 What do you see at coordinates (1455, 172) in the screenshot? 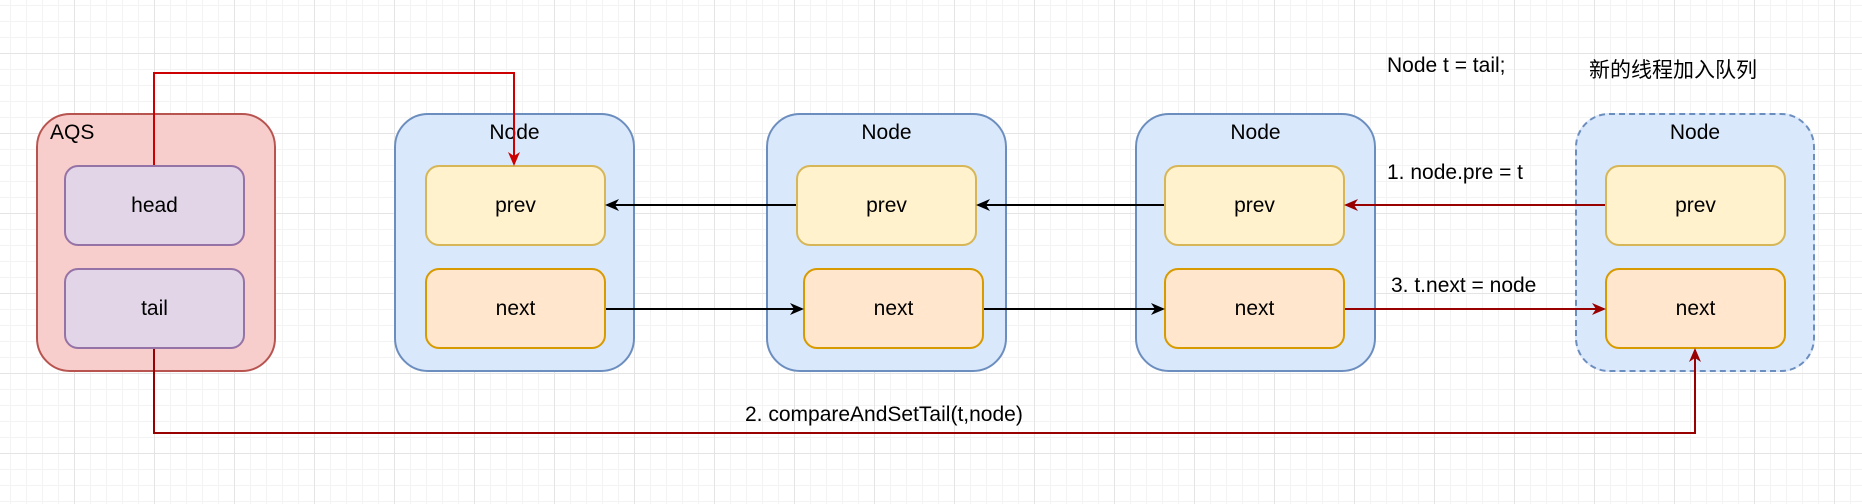
I see `step1-label: 1. node.pre = t` at bounding box center [1455, 172].